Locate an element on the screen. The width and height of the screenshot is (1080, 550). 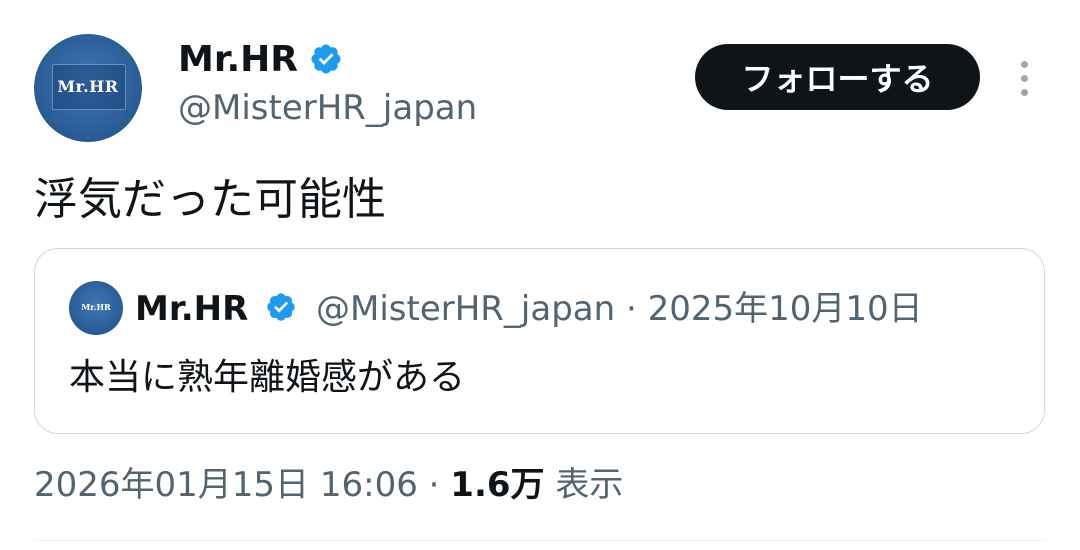
author-avatar: Mr.HR is located at coordinates (88, 88).